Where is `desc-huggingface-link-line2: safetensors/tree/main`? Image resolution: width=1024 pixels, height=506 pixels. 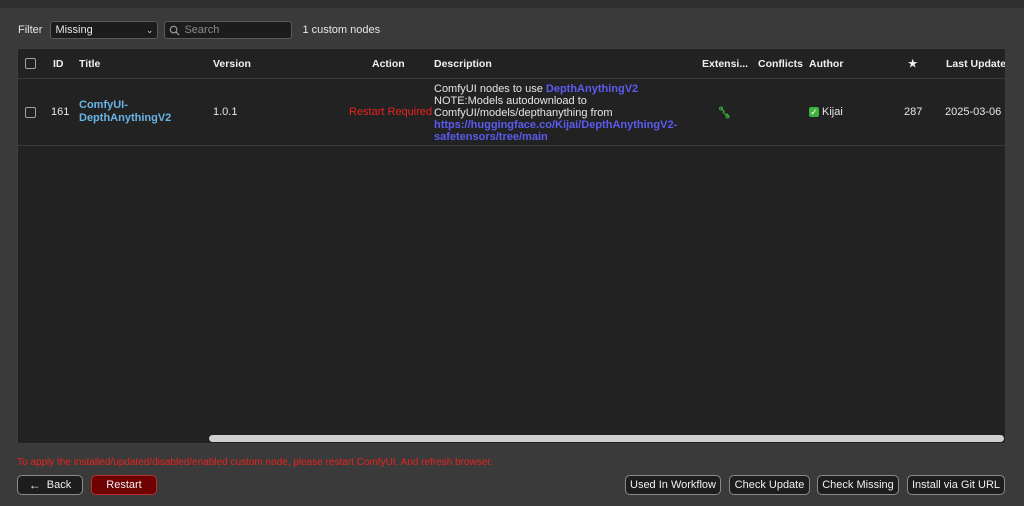
desc-huggingface-link-line2: safetensors/tree/main is located at coordinates (555, 137).